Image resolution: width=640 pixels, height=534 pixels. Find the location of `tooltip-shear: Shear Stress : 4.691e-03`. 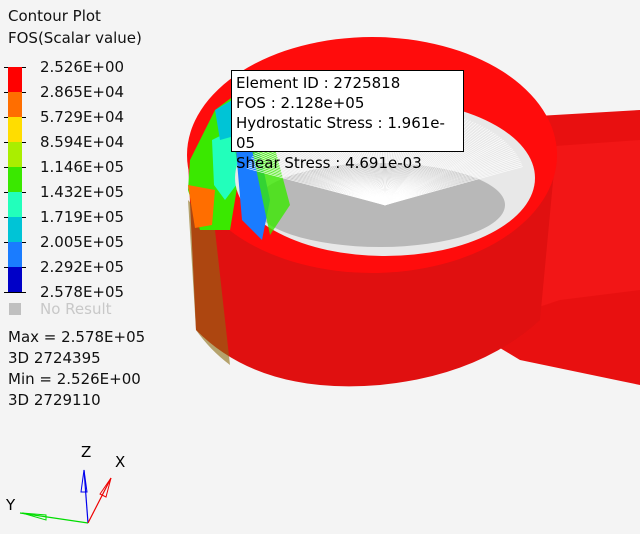

tooltip-shear: Shear Stress : 4.691e-03 is located at coordinates (329, 163).